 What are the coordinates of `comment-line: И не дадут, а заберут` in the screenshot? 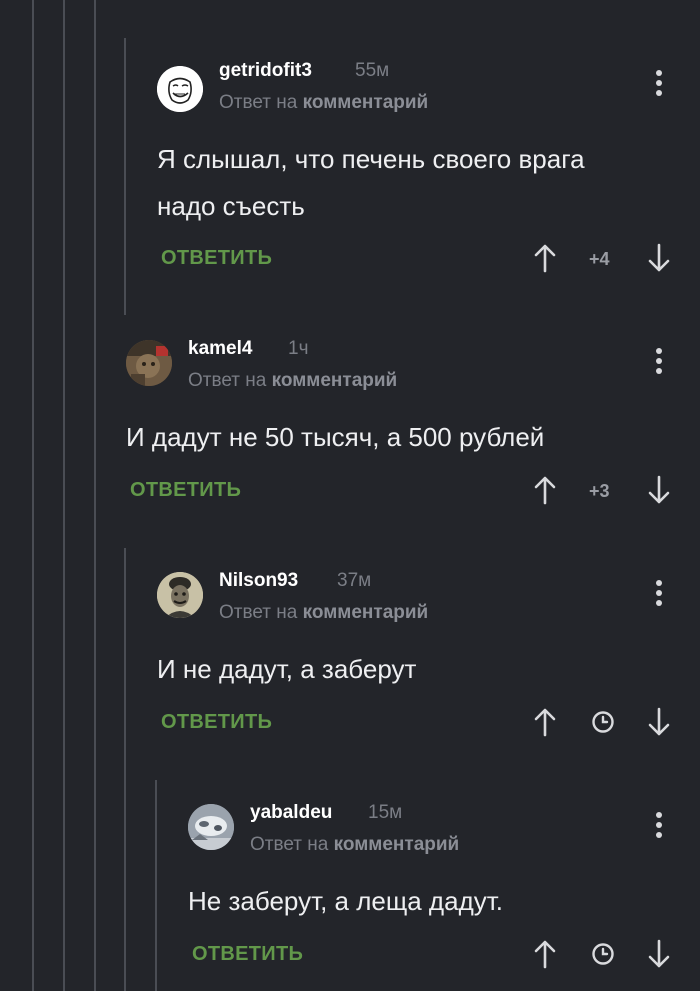 It's located at (287, 669).